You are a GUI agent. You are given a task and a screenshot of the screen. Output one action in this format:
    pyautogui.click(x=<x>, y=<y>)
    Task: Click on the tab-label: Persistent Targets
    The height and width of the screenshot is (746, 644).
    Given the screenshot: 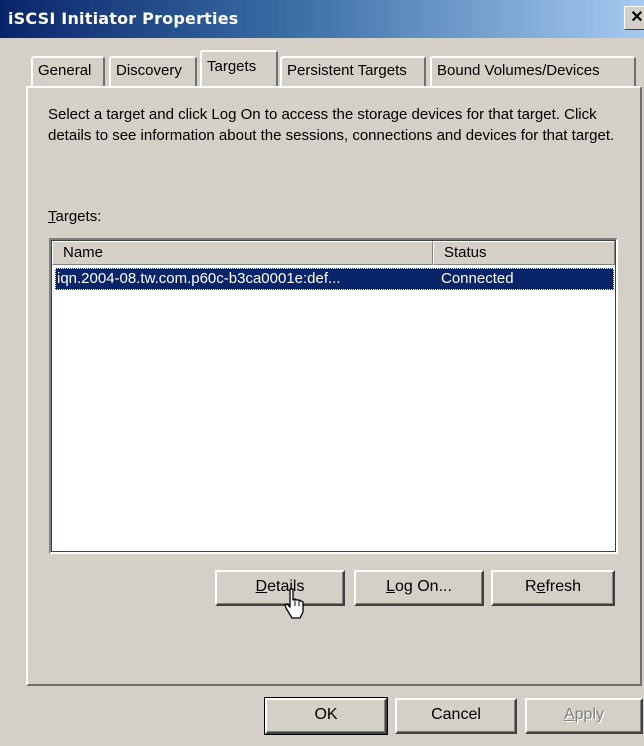 What is the action you would take?
    pyautogui.click(x=347, y=70)
    